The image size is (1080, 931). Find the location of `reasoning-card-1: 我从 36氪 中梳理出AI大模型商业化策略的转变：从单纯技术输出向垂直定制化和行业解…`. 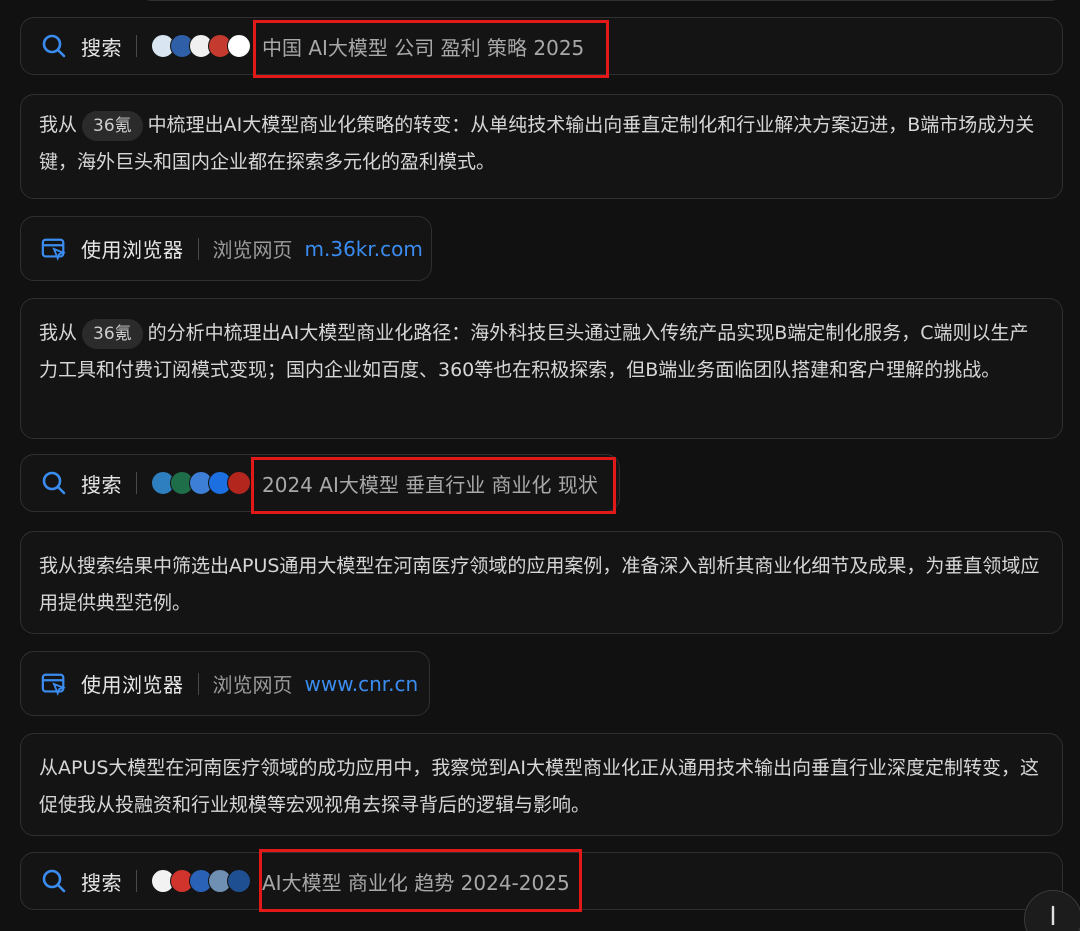

reasoning-card-1: 我从 36氪 中梳理出AI大模型商业化策略的转变：从单纯技术输出向垂直定制化和行业解… is located at coordinates (541, 146).